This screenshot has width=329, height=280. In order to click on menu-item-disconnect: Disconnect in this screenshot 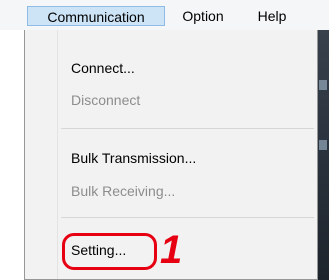, I will do `click(106, 100)`.